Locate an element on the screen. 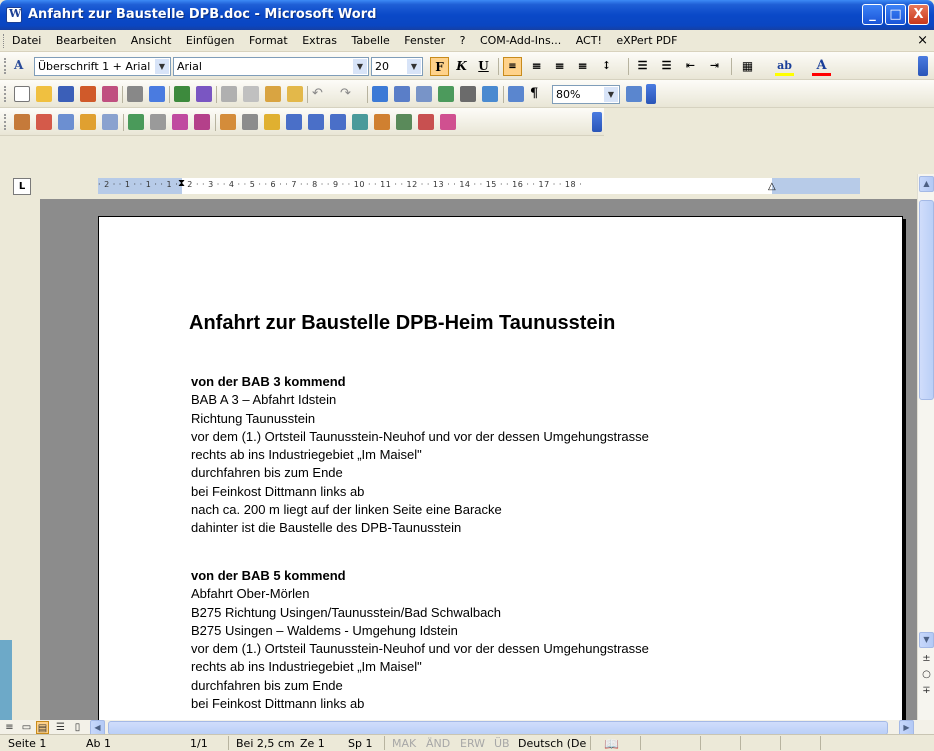 The height and width of the screenshot is (751, 934). outline-view-icon: ☰ is located at coordinates (60, 727).